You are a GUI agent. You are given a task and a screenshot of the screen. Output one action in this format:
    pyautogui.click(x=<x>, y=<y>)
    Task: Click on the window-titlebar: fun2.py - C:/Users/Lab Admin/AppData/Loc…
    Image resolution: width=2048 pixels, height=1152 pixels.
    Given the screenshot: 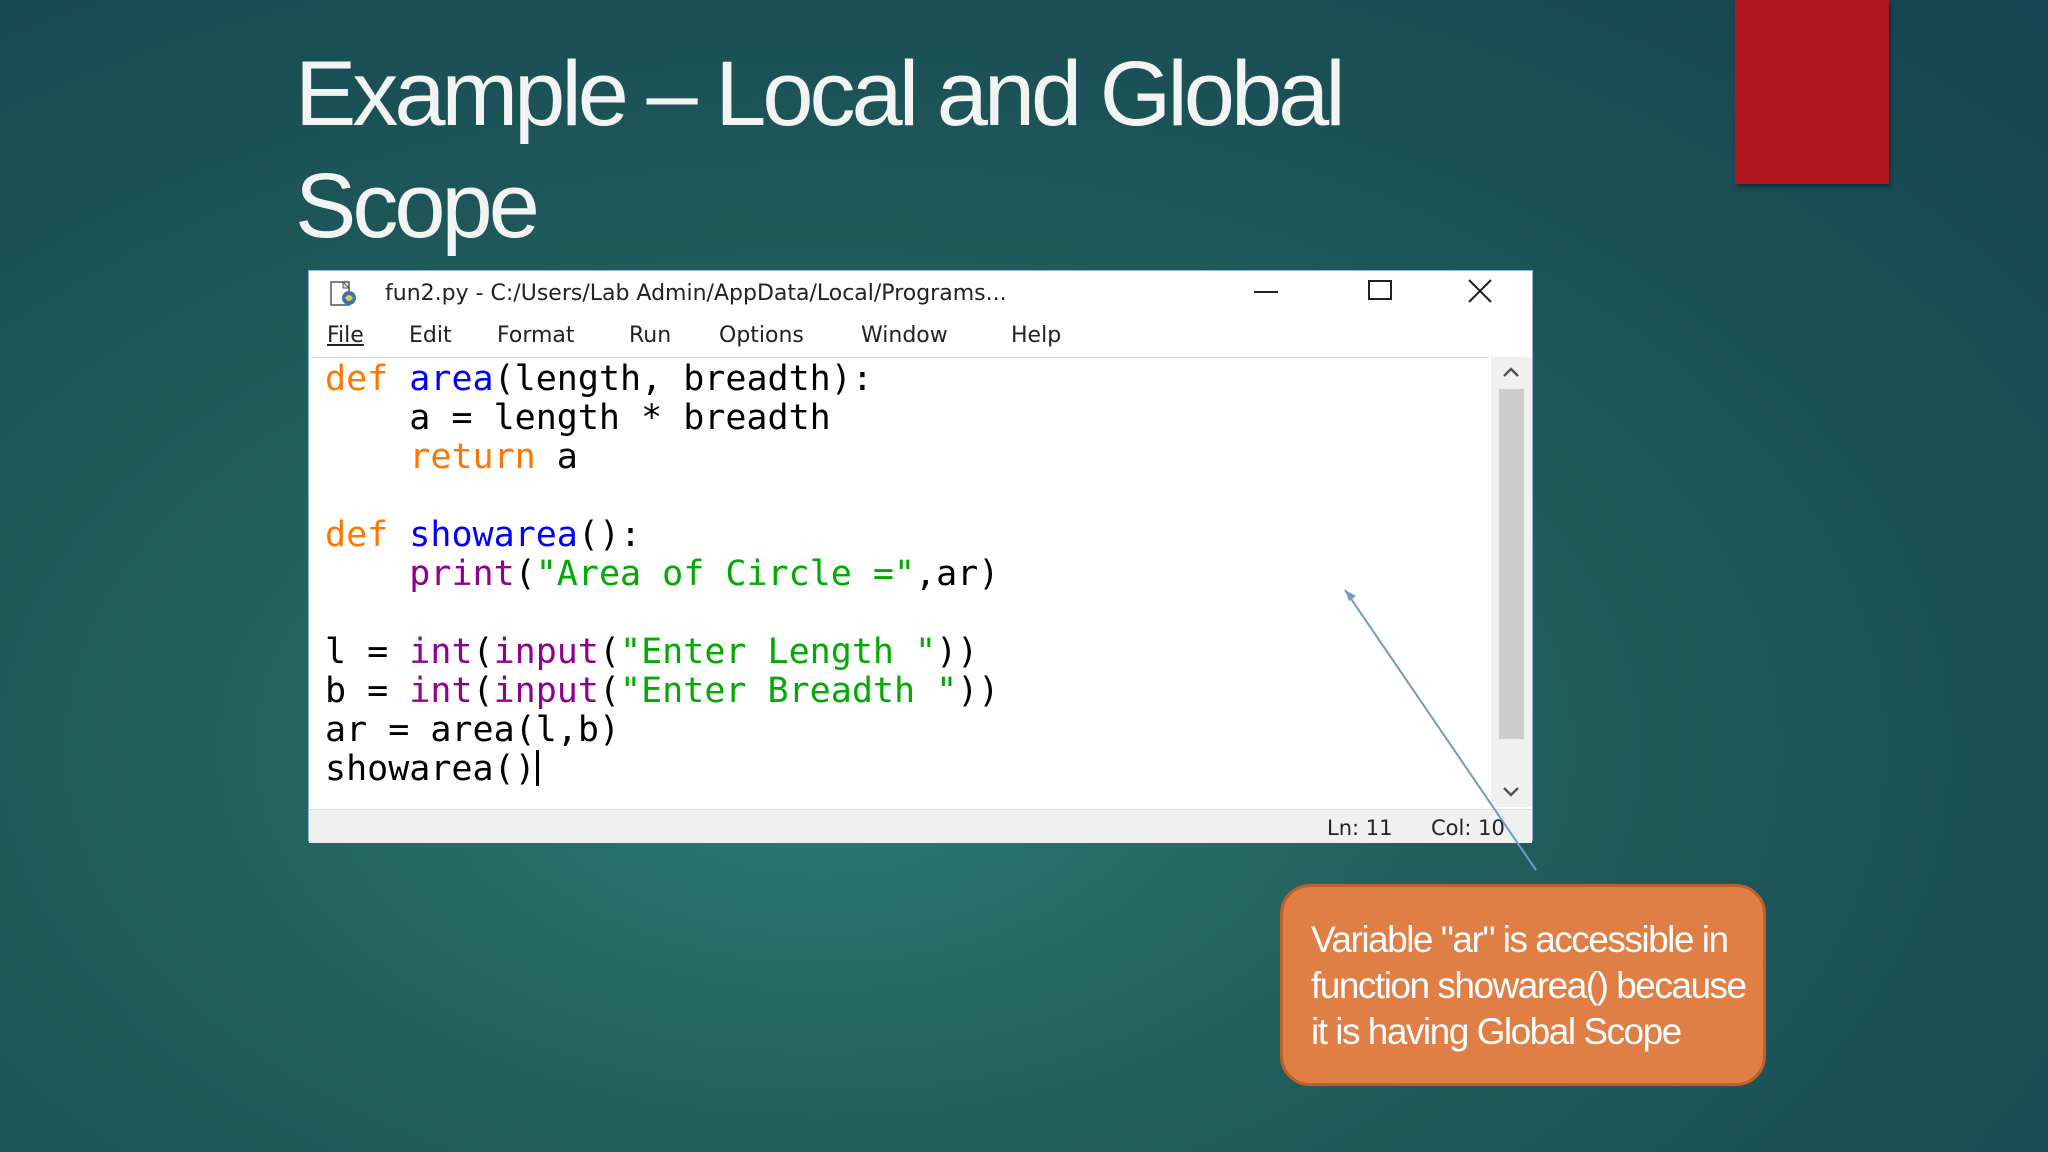 What is the action you would take?
    pyautogui.click(x=920, y=292)
    